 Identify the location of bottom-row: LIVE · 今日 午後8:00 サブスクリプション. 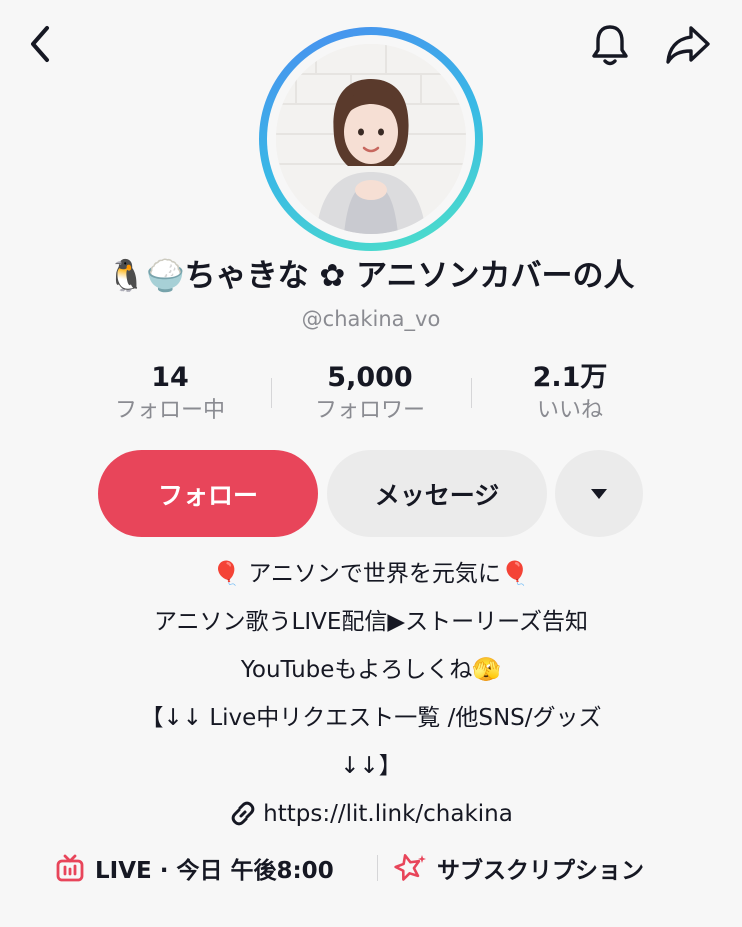
(371, 868).